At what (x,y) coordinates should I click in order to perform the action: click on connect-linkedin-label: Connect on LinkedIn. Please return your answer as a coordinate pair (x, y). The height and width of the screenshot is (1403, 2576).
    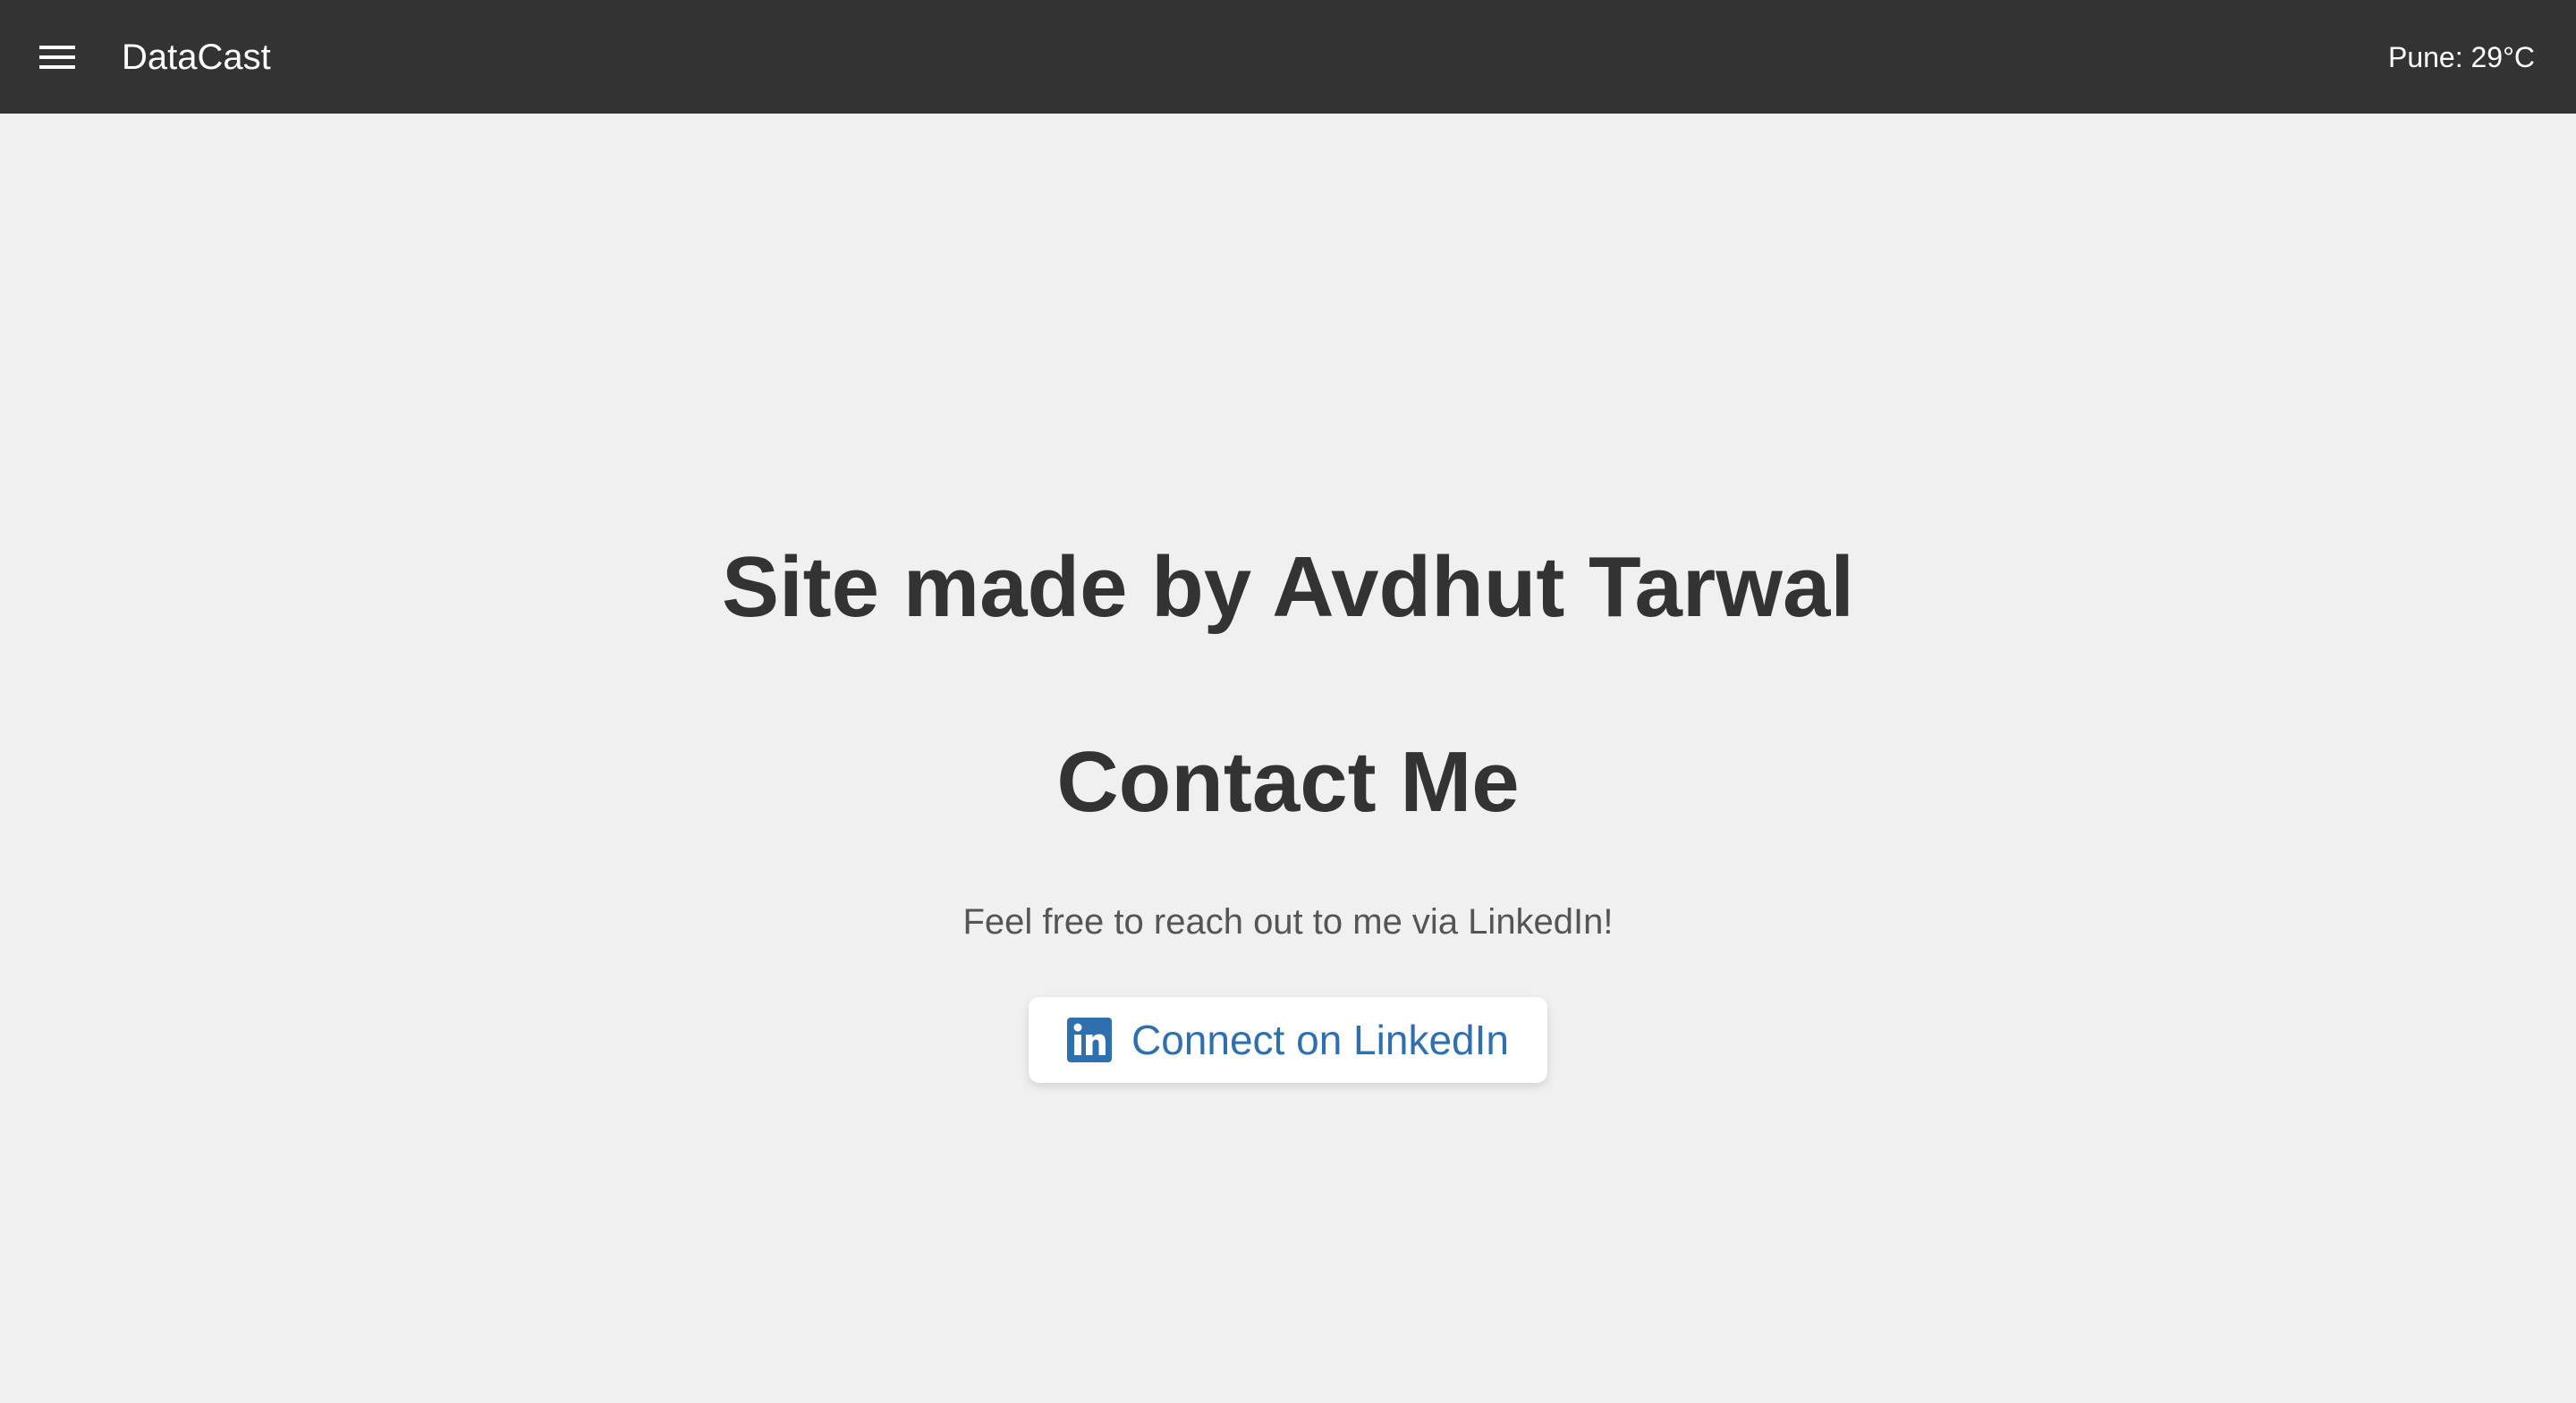
    Looking at the image, I should click on (1320, 1040).